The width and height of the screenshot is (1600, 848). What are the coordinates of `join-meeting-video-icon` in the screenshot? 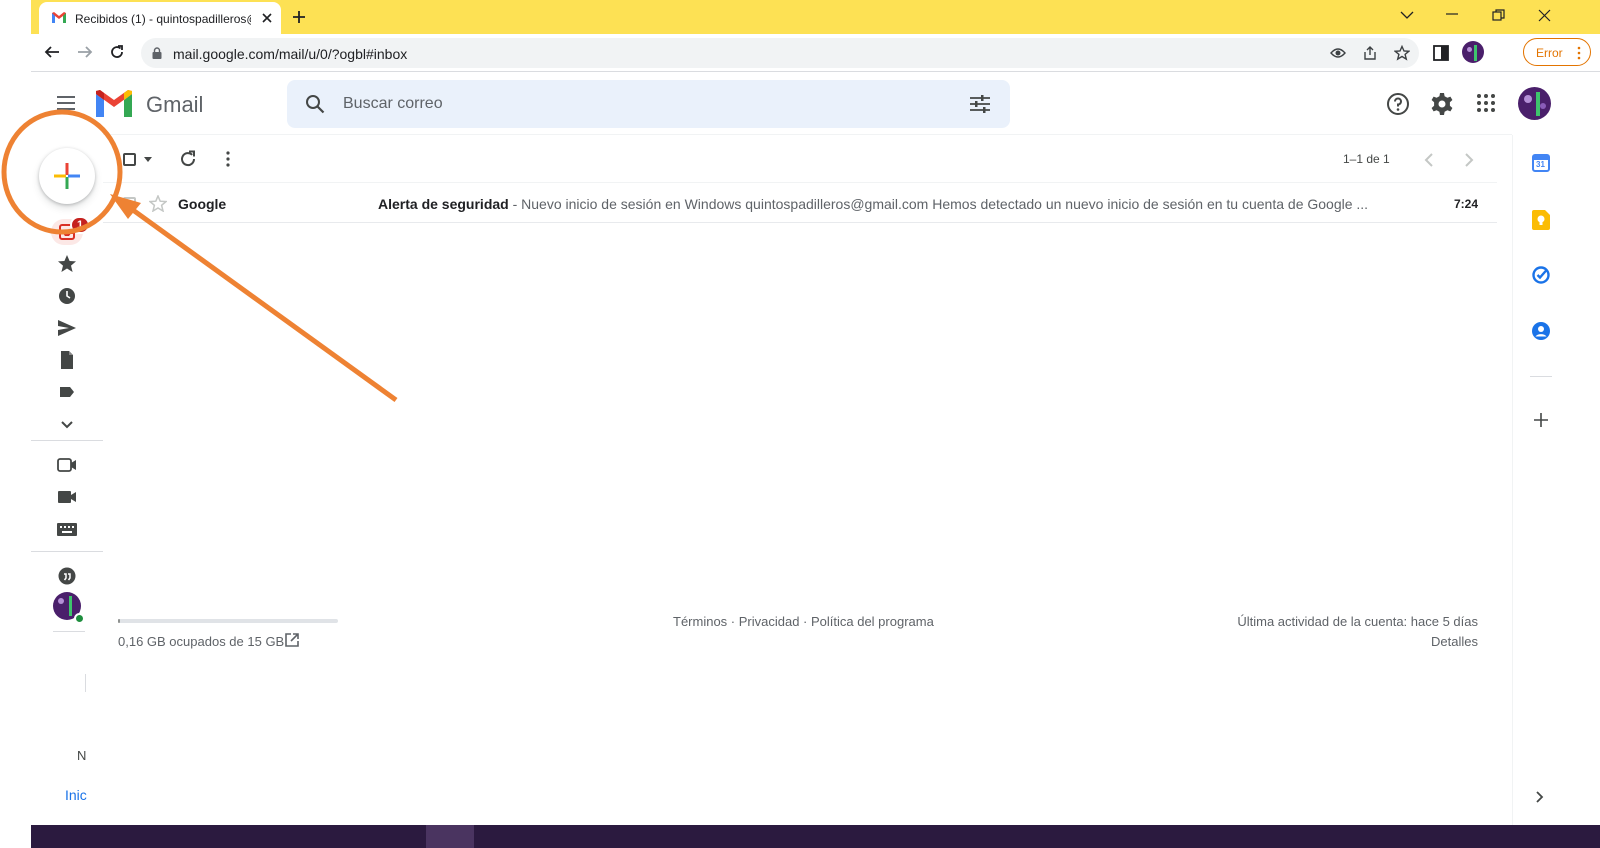 It's located at (67, 497).